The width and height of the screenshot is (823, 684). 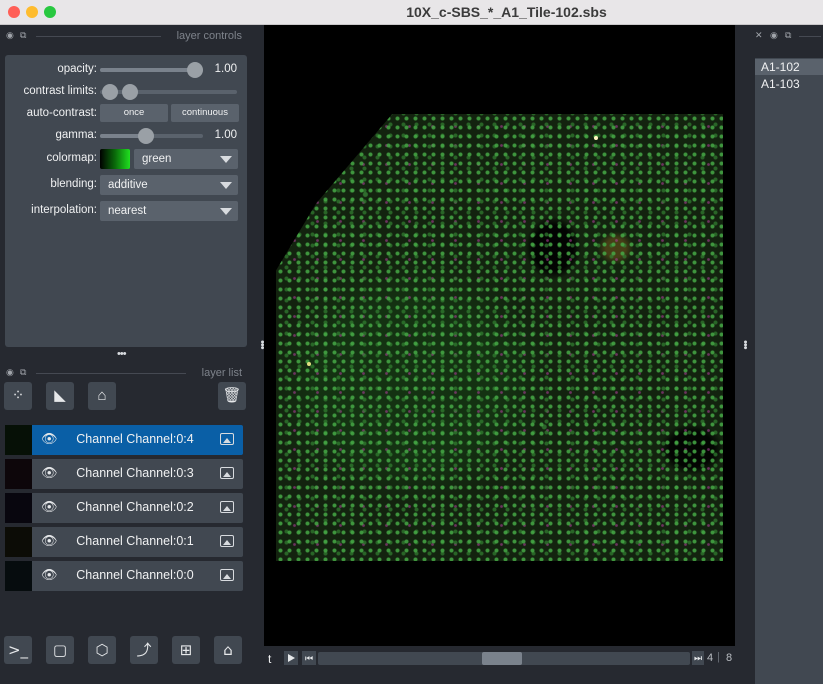 What do you see at coordinates (144, 650) in the screenshot?
I see `transpose-icon: ⤴` at bounding box center [144, 650].